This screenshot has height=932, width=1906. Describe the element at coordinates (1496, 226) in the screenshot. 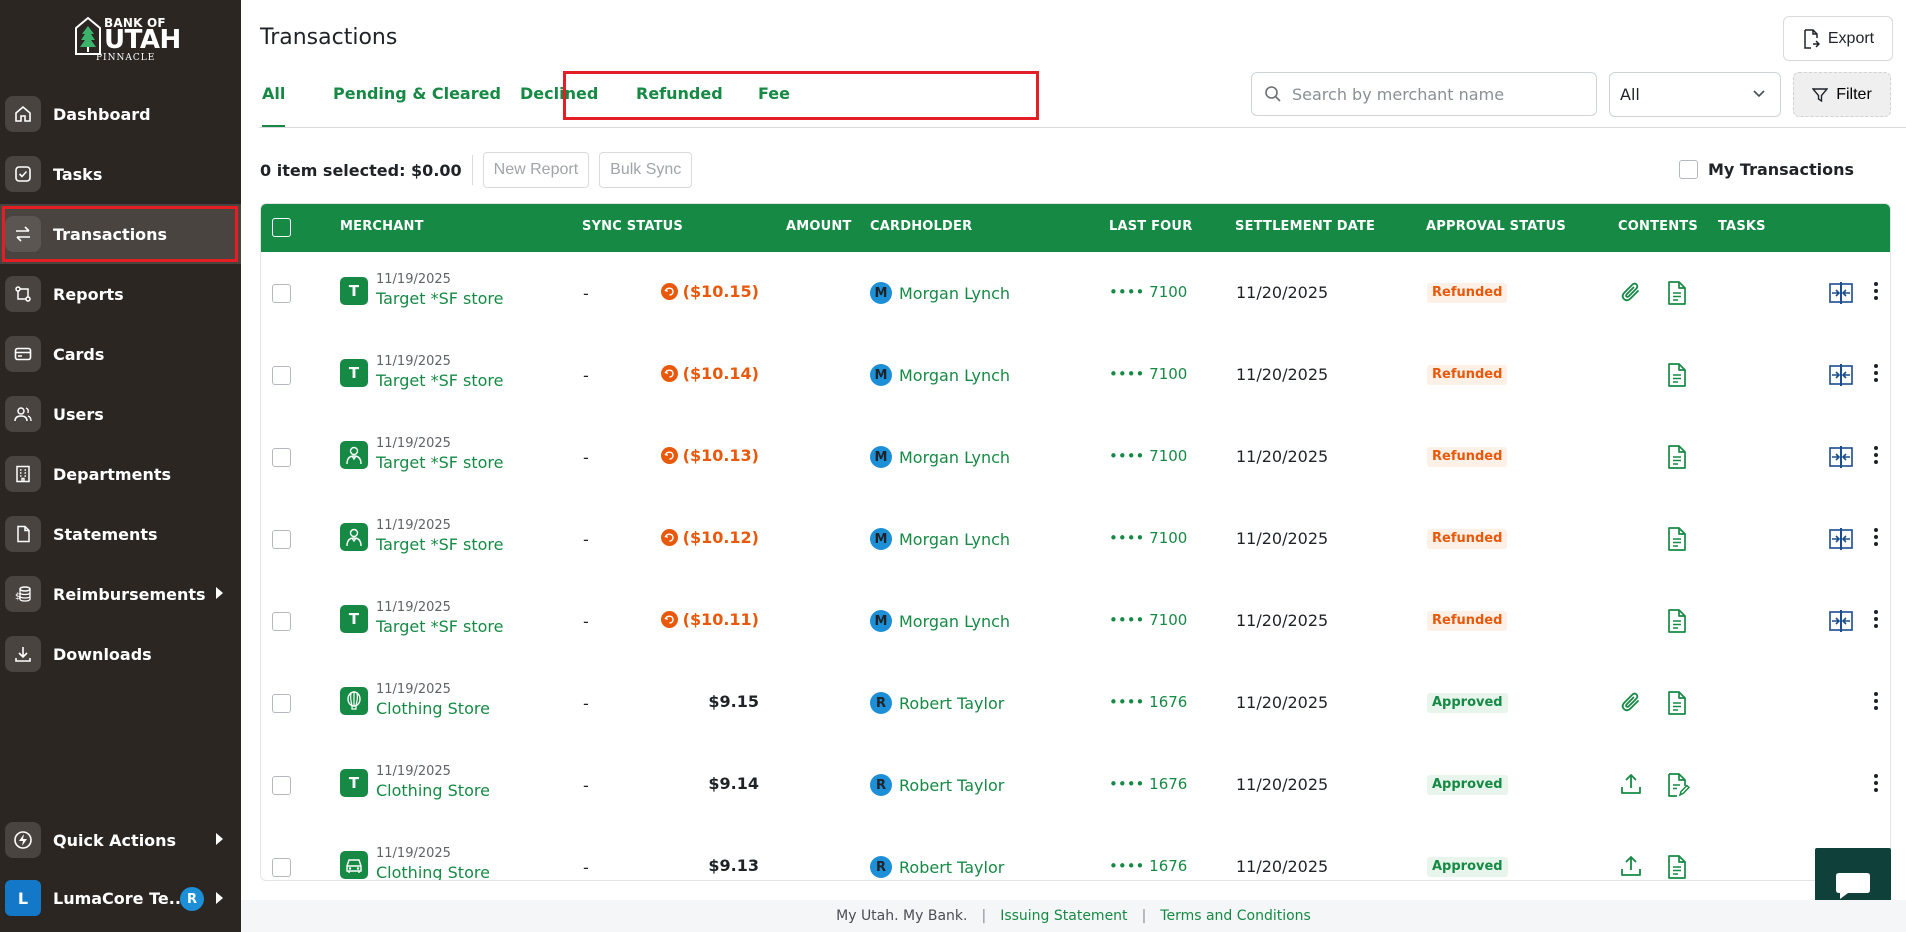

I see `col-approval-status: APPROVAL STATUS` at that location.